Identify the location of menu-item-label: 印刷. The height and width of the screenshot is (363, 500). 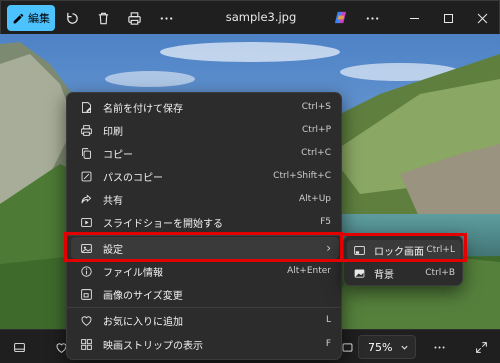
(113, 132).